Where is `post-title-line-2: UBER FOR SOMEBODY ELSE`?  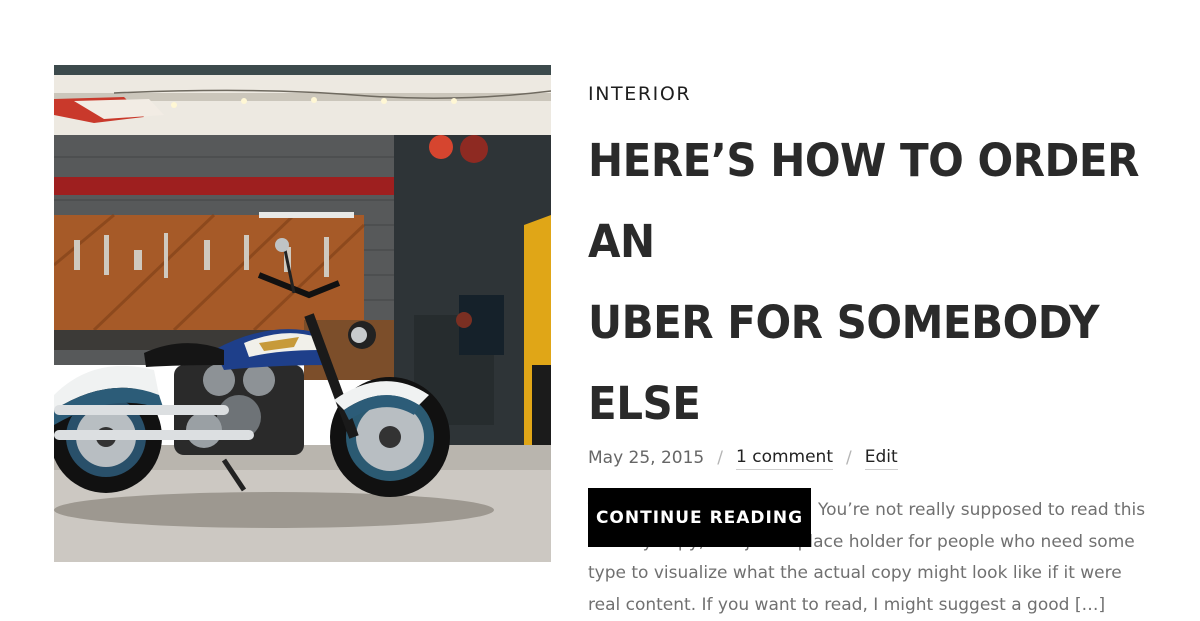
post-title-line-2: UBER FOR SOMEBODY ELSE is located at coordinates (844, 363).